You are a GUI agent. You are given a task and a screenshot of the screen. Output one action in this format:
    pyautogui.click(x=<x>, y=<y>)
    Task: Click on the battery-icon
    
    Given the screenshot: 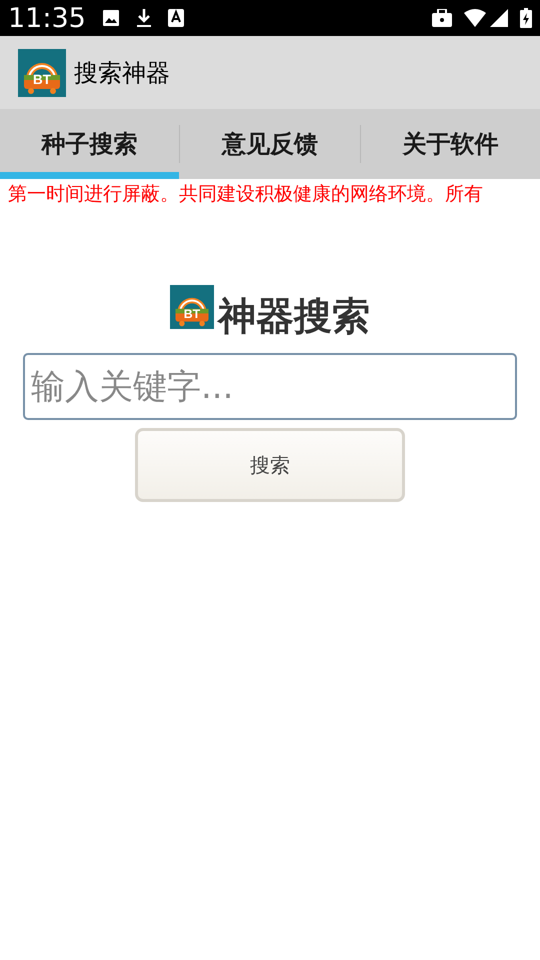 What is the action you would take?
    pyautogui.click(x=526, y=18)
    